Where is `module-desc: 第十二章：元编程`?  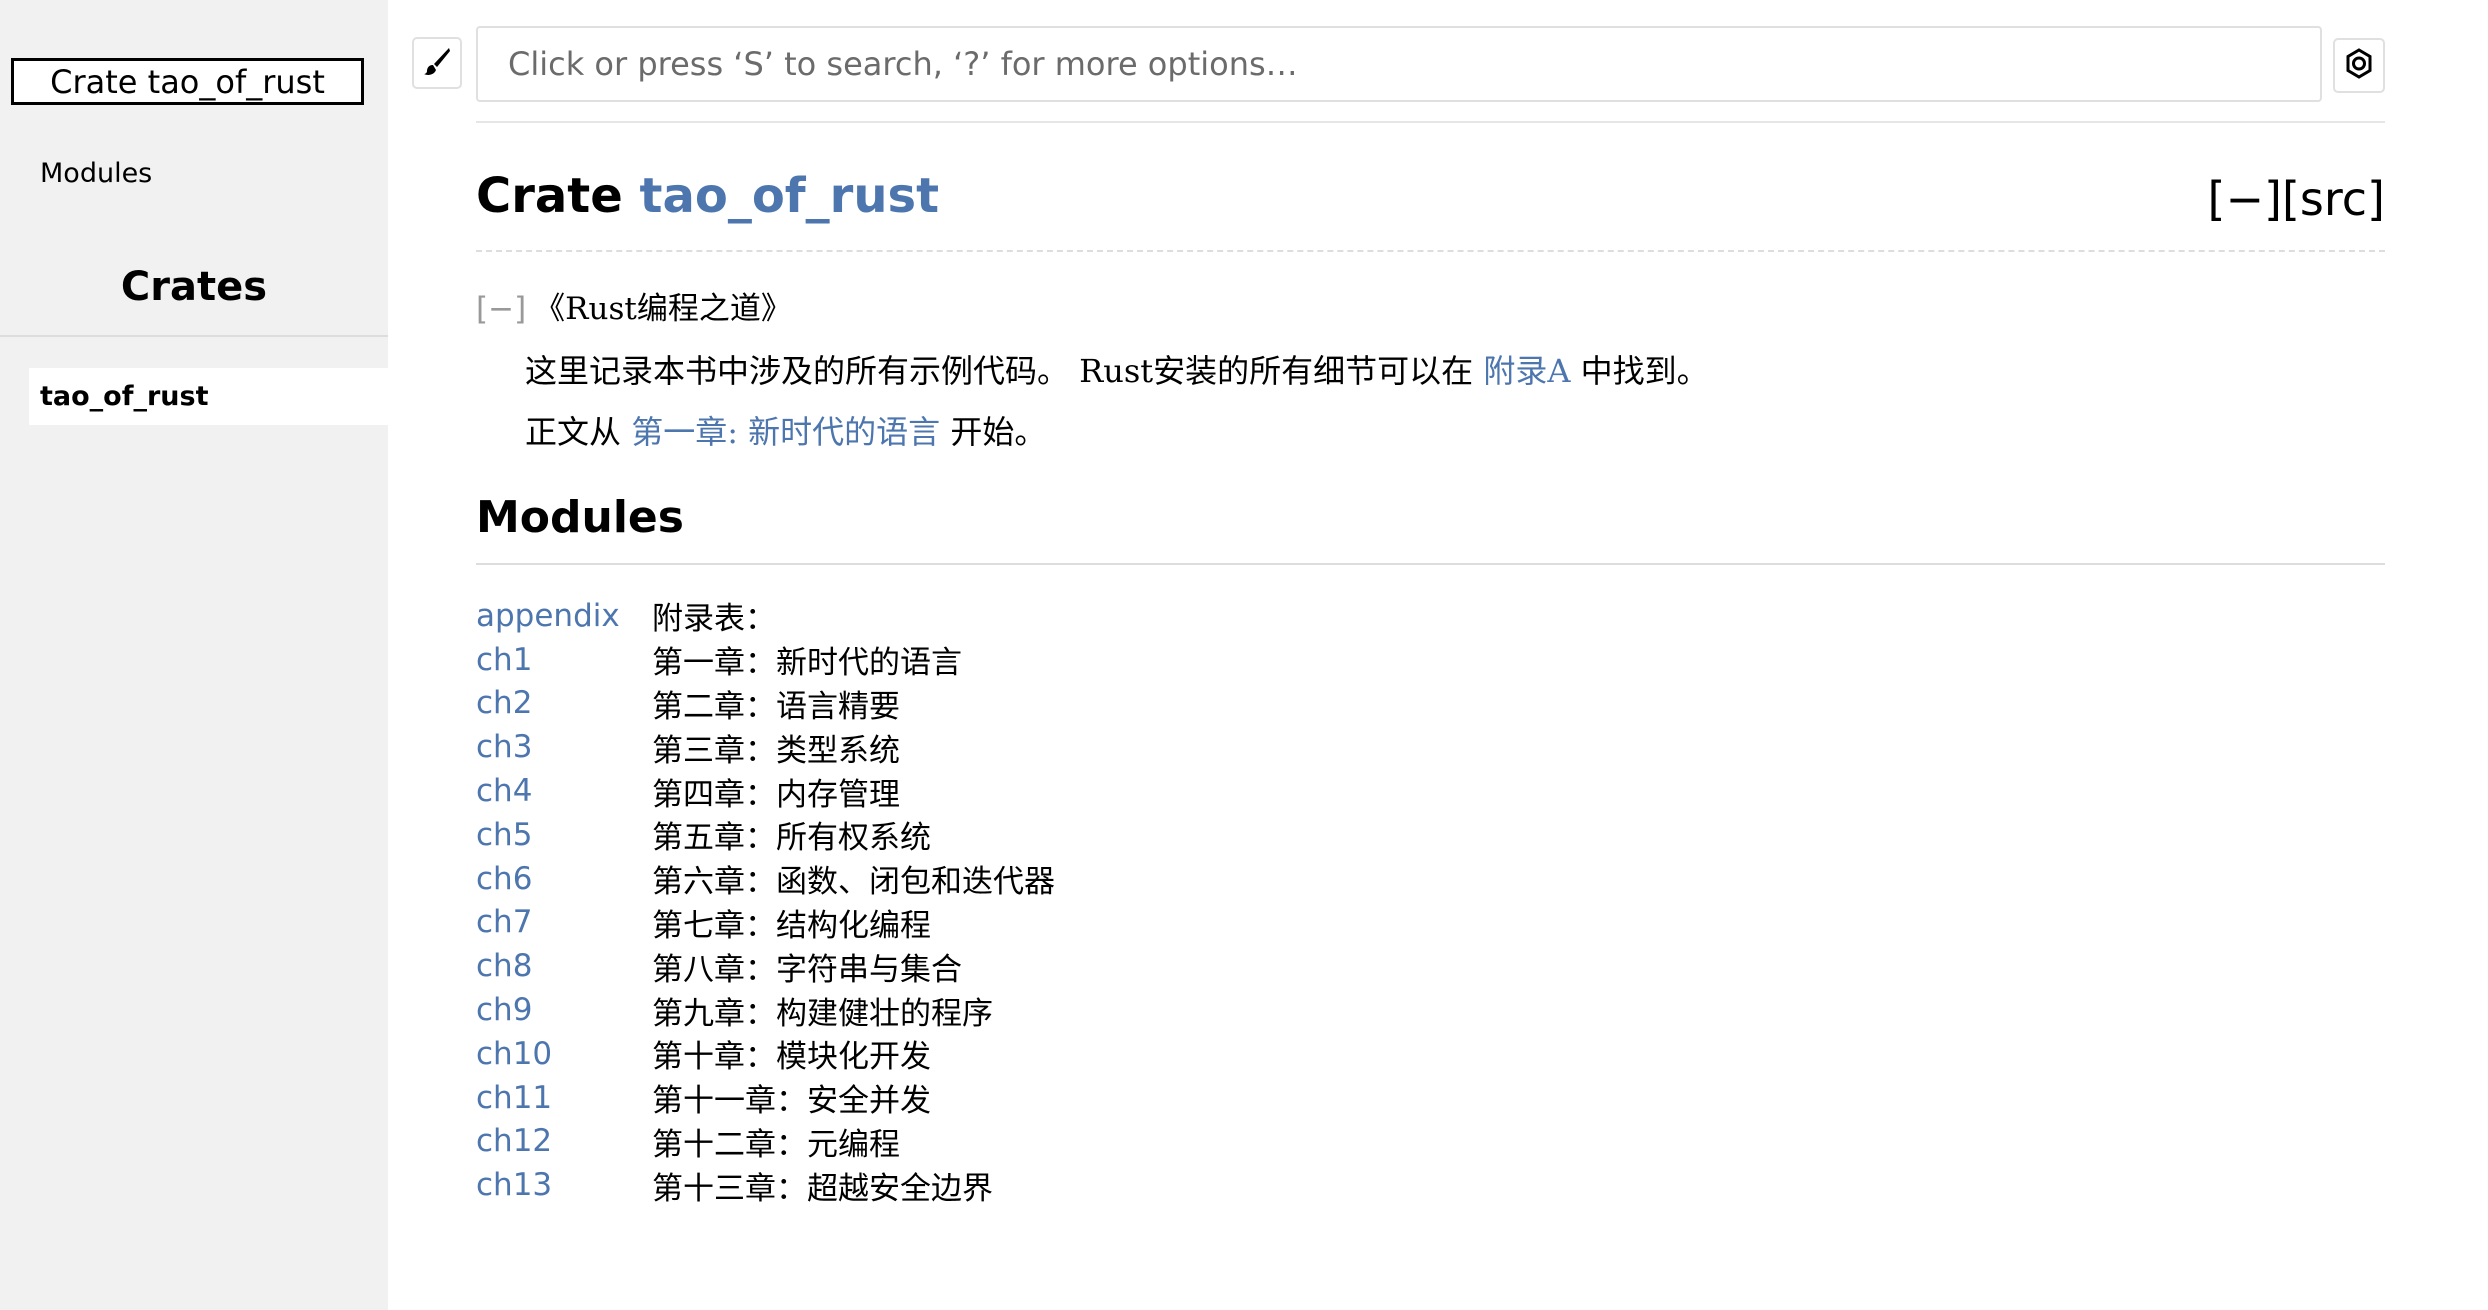
module-desc: 第十二章：元编程 is located at coordinates (776, 1144).